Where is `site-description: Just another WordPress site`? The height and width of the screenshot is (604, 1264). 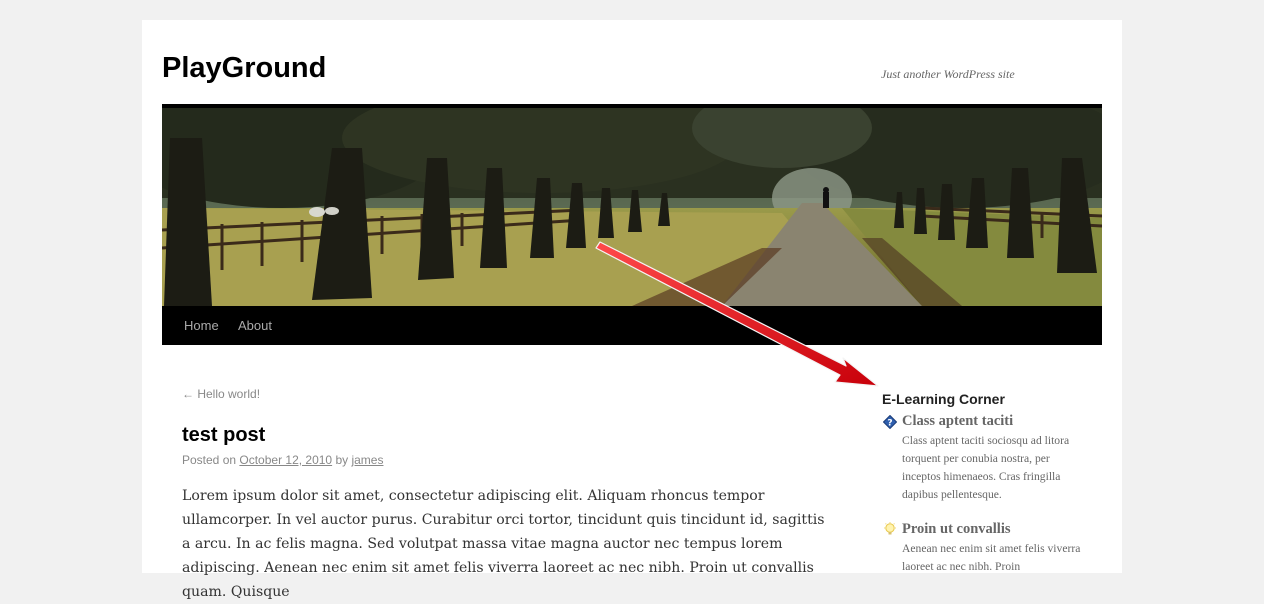
site-description: Just another WordPress site is located at coordinates (948, 74).